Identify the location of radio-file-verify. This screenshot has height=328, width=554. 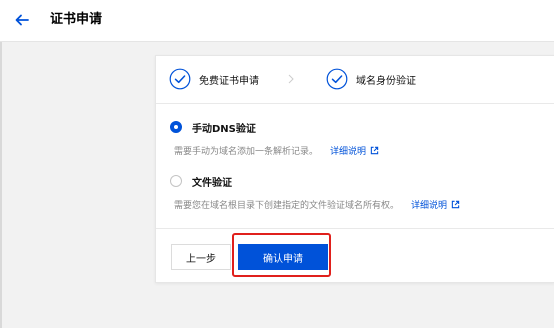
(176, 181).